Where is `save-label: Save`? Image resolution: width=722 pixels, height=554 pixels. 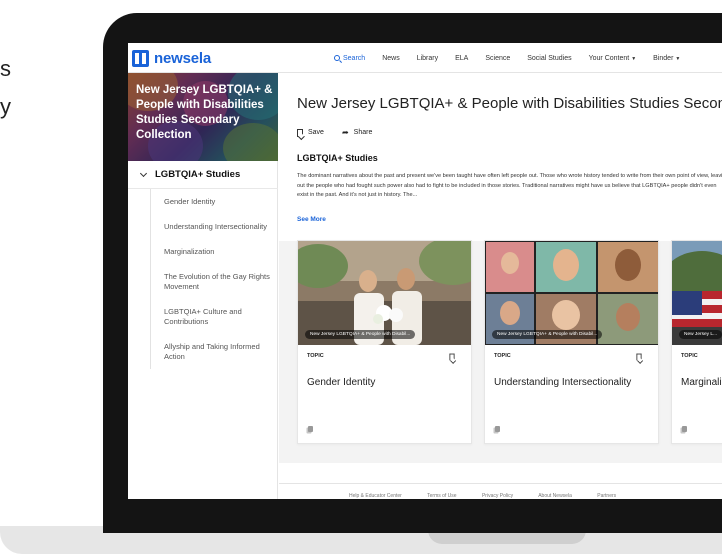 save-label: Save is located at coordinates (316, 132).